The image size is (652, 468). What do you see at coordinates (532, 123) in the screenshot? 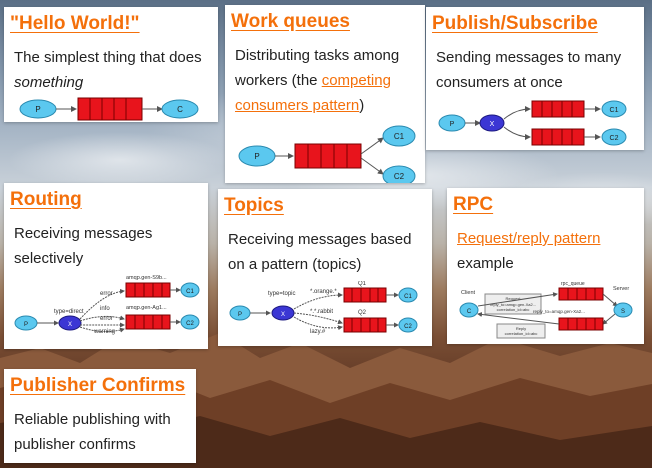
I see `publish-subscribe-diagram: P X C1 C2` at bounding box center [532, 123].